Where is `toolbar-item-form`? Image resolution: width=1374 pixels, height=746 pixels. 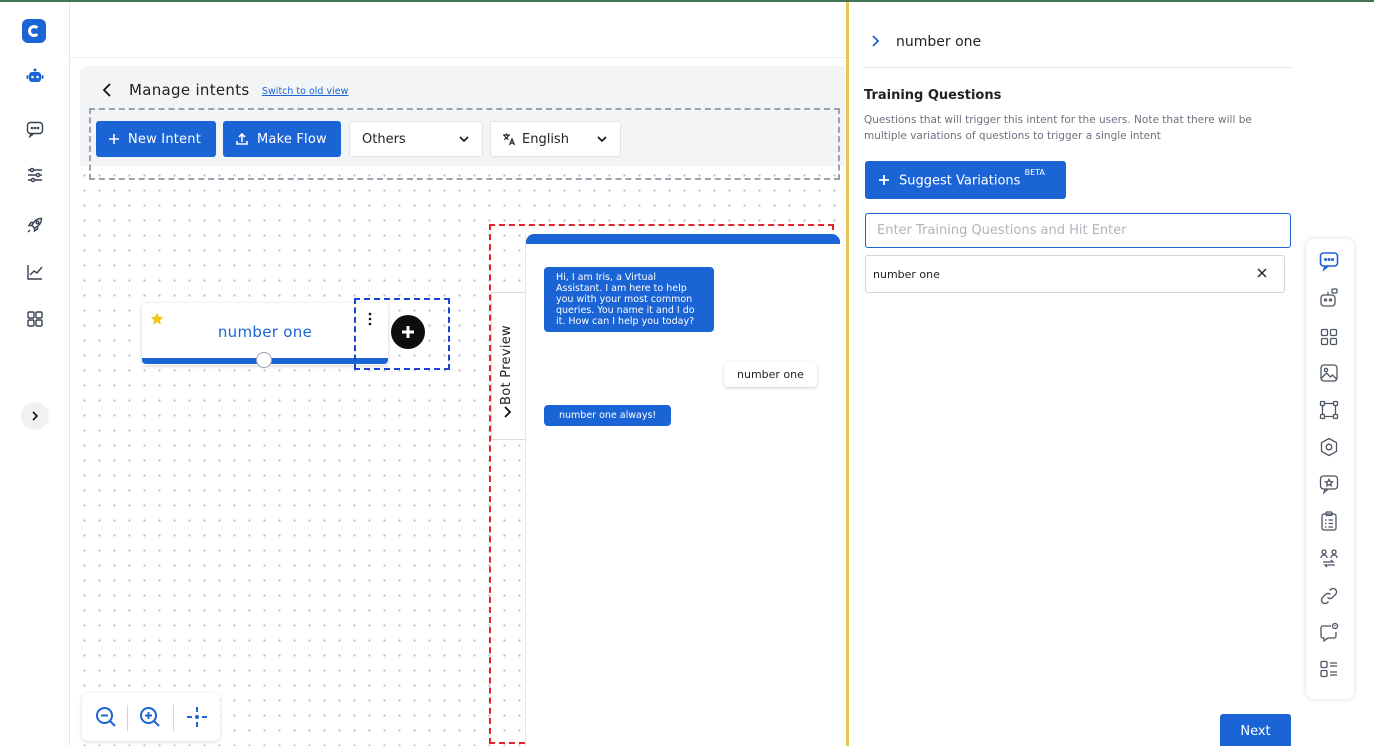
toolbar-item-form is located at coordinates (1329, 521).